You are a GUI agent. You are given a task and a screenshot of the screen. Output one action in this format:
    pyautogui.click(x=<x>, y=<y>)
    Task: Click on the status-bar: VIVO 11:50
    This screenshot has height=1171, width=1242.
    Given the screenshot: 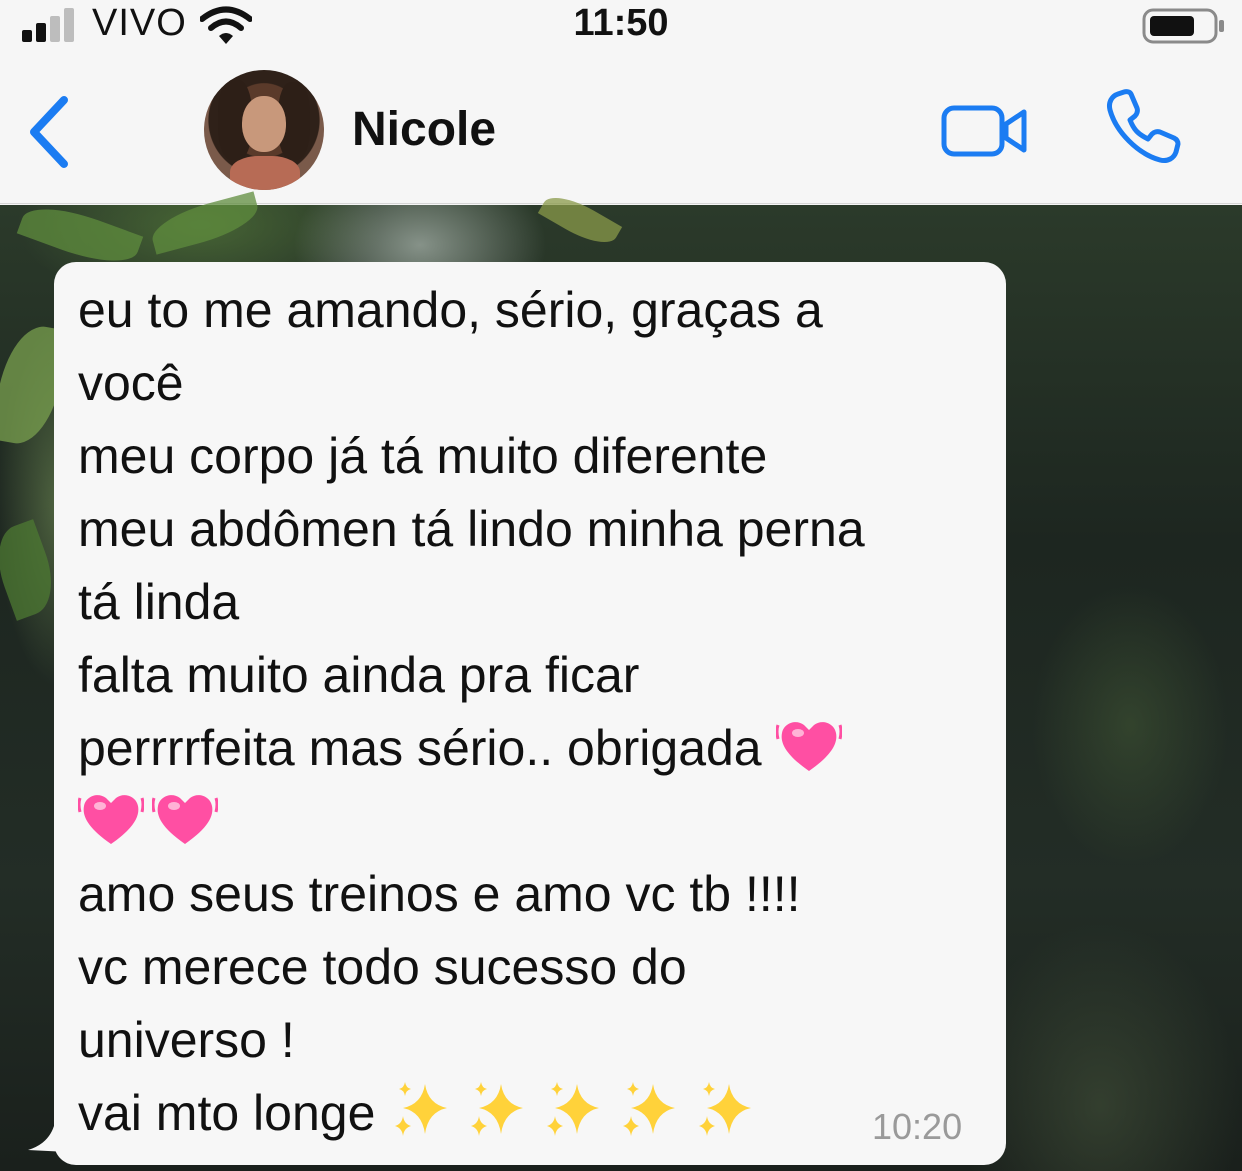 What is the action you would take?
    pyautogui.click(x=621, y=28)
    